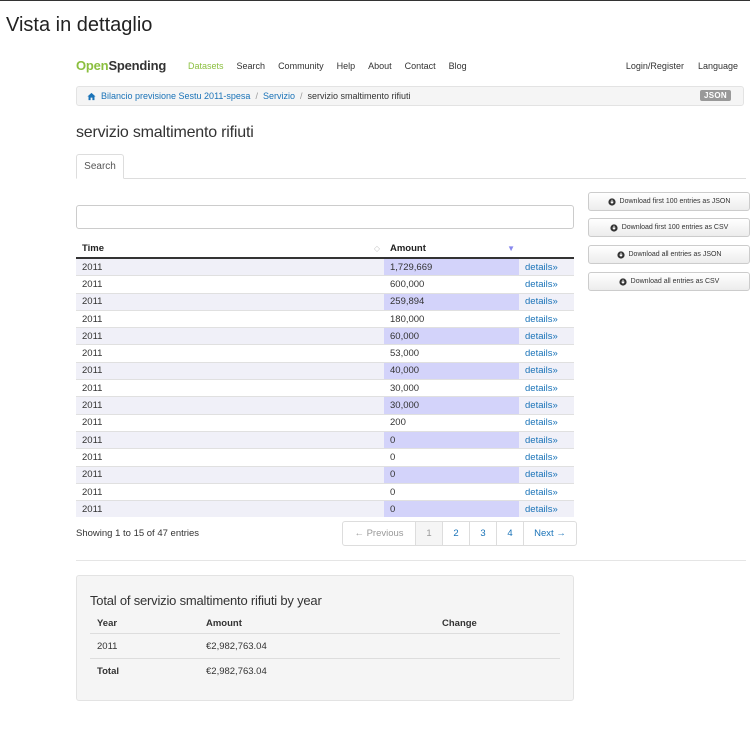 The image size is (750, 750). Describe the element at coordinates (497, 671) in the screenshot. I see `totals-change` at that location.